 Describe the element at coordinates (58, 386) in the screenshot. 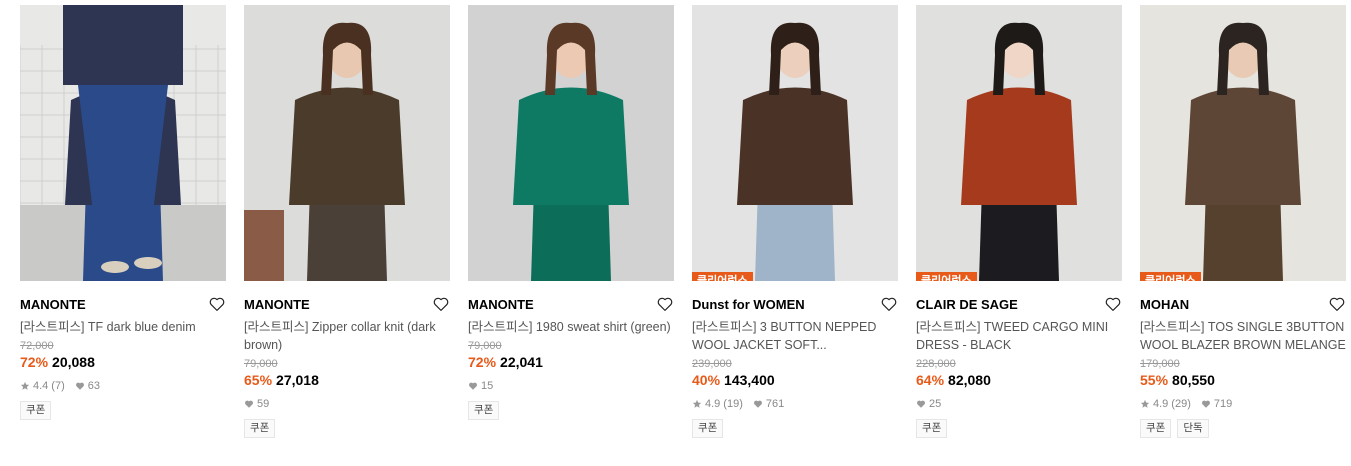

I see `review-count: (7)` at that location.